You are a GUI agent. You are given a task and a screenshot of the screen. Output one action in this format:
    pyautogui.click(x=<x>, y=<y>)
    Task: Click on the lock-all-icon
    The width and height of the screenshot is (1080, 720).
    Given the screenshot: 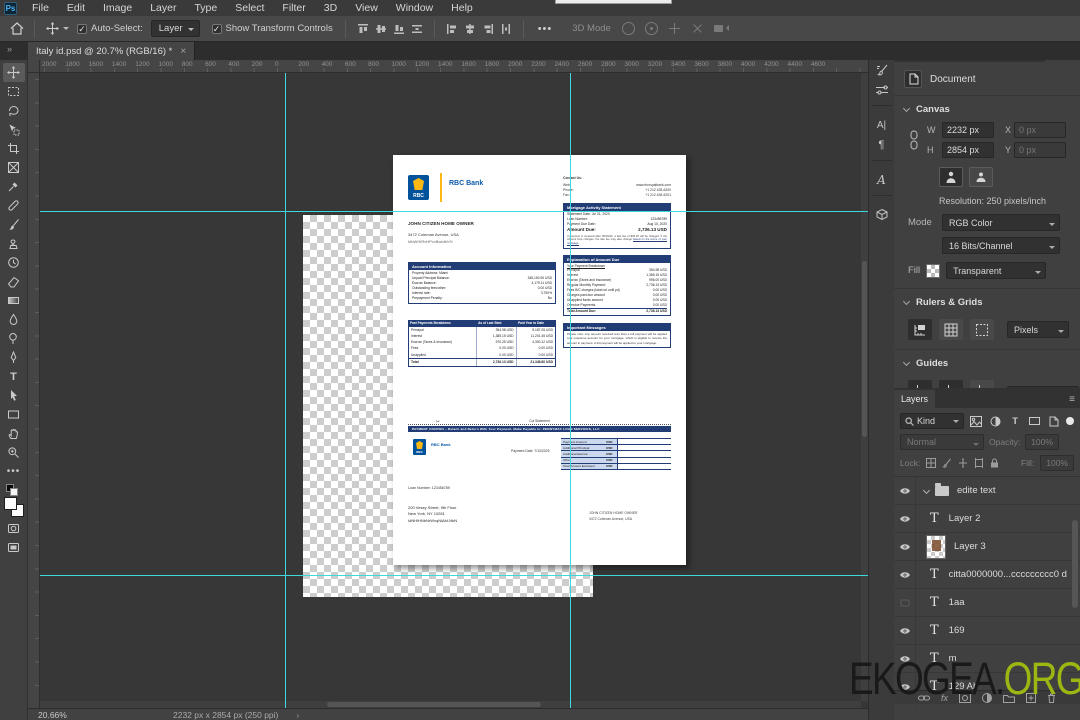 What is the action you would take?
    pyautogui.click(x=994, y=463)
    